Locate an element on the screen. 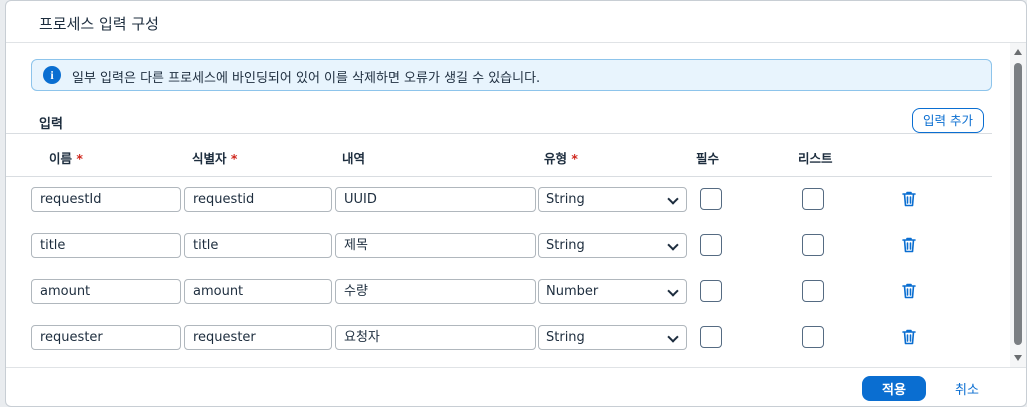 The image size is (1027, 407). dialog-header: 프로세스 입력 구성 is located at coordinates (516, 22).